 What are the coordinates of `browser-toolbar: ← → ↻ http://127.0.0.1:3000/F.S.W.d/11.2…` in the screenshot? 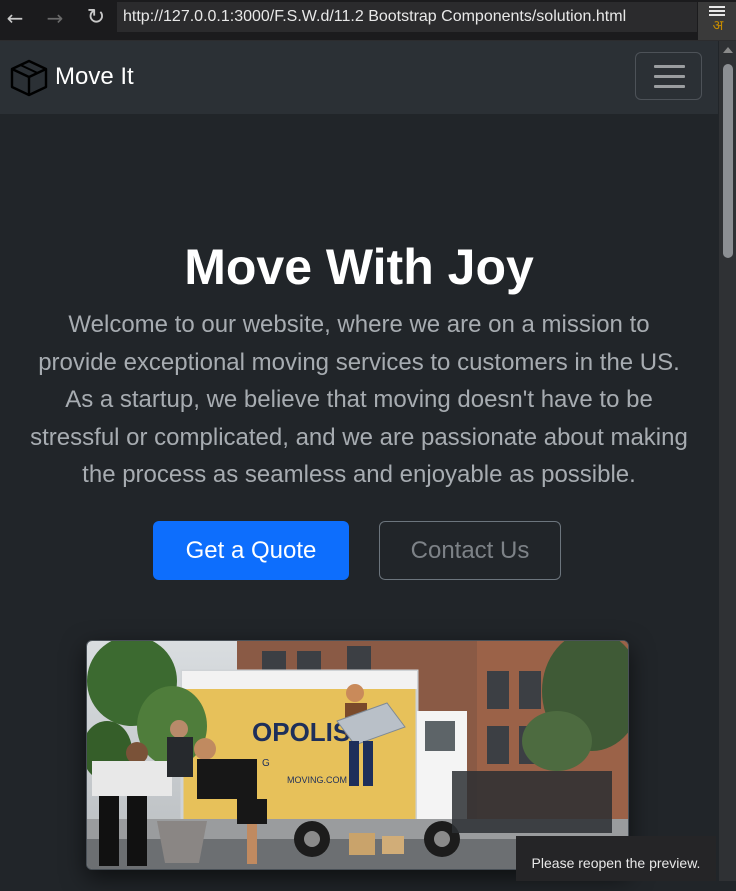 It's located at (368, 20).